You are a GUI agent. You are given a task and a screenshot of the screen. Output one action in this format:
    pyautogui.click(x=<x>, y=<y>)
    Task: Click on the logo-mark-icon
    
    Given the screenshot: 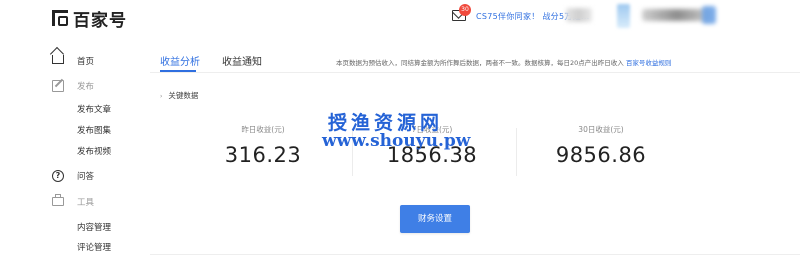 What is the action you would take?
    pyautogui.click(x=61, y=18)
    